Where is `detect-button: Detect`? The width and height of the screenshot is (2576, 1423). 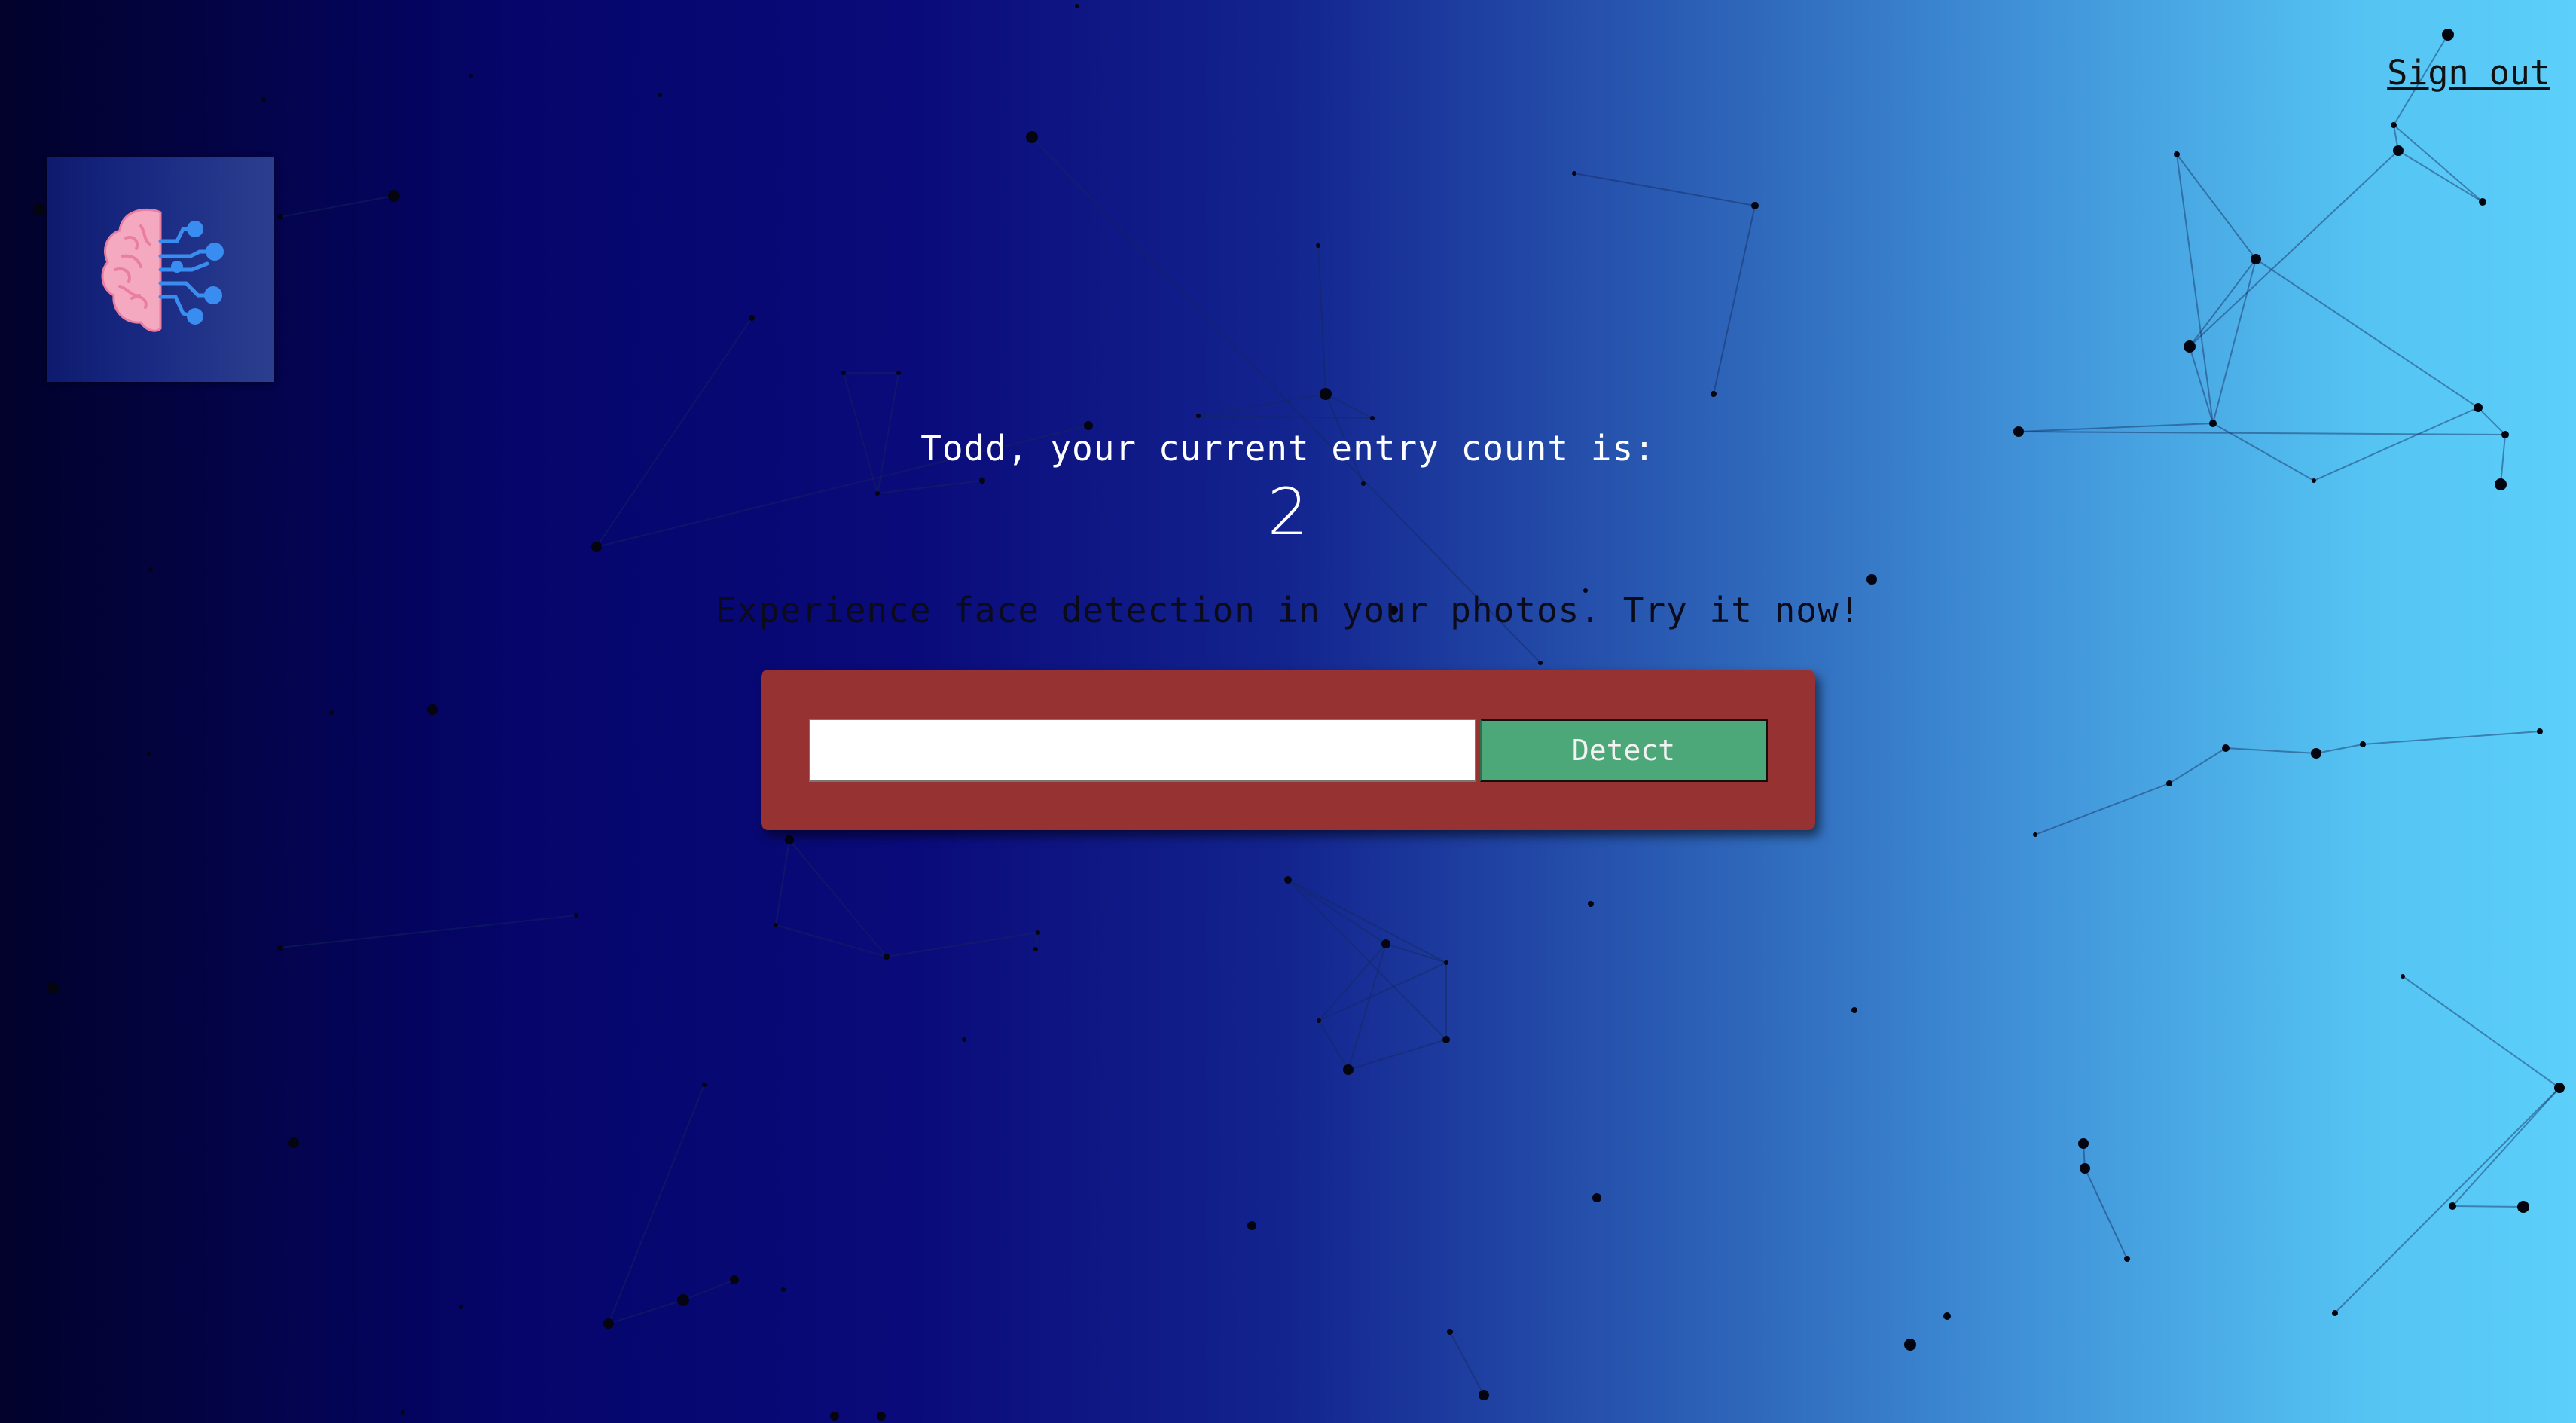
detect-button: Detect is located at coordinates (1624, 750).